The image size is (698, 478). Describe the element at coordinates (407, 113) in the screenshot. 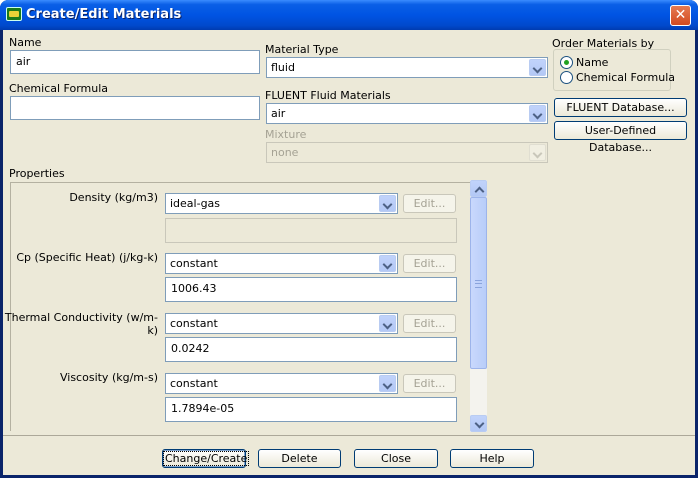

I see `fluent-fluid-materials-select: air` at that location.